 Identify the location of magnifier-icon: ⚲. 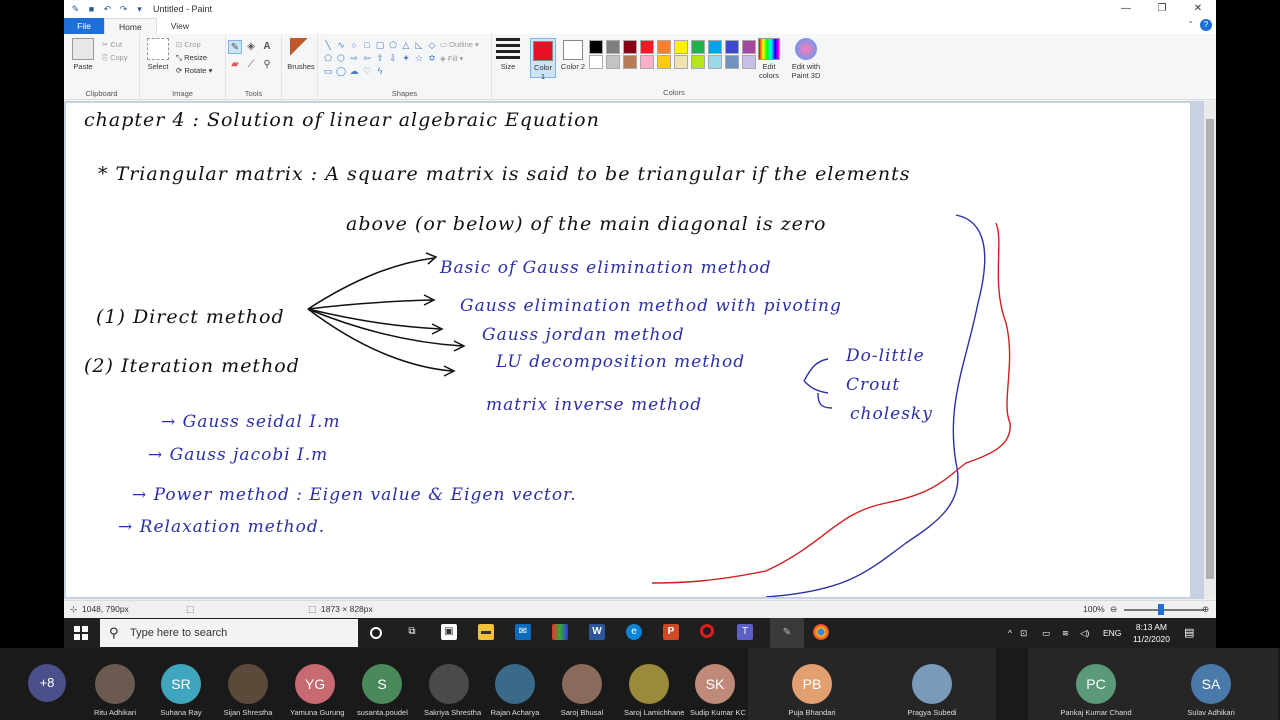
(267, 65).